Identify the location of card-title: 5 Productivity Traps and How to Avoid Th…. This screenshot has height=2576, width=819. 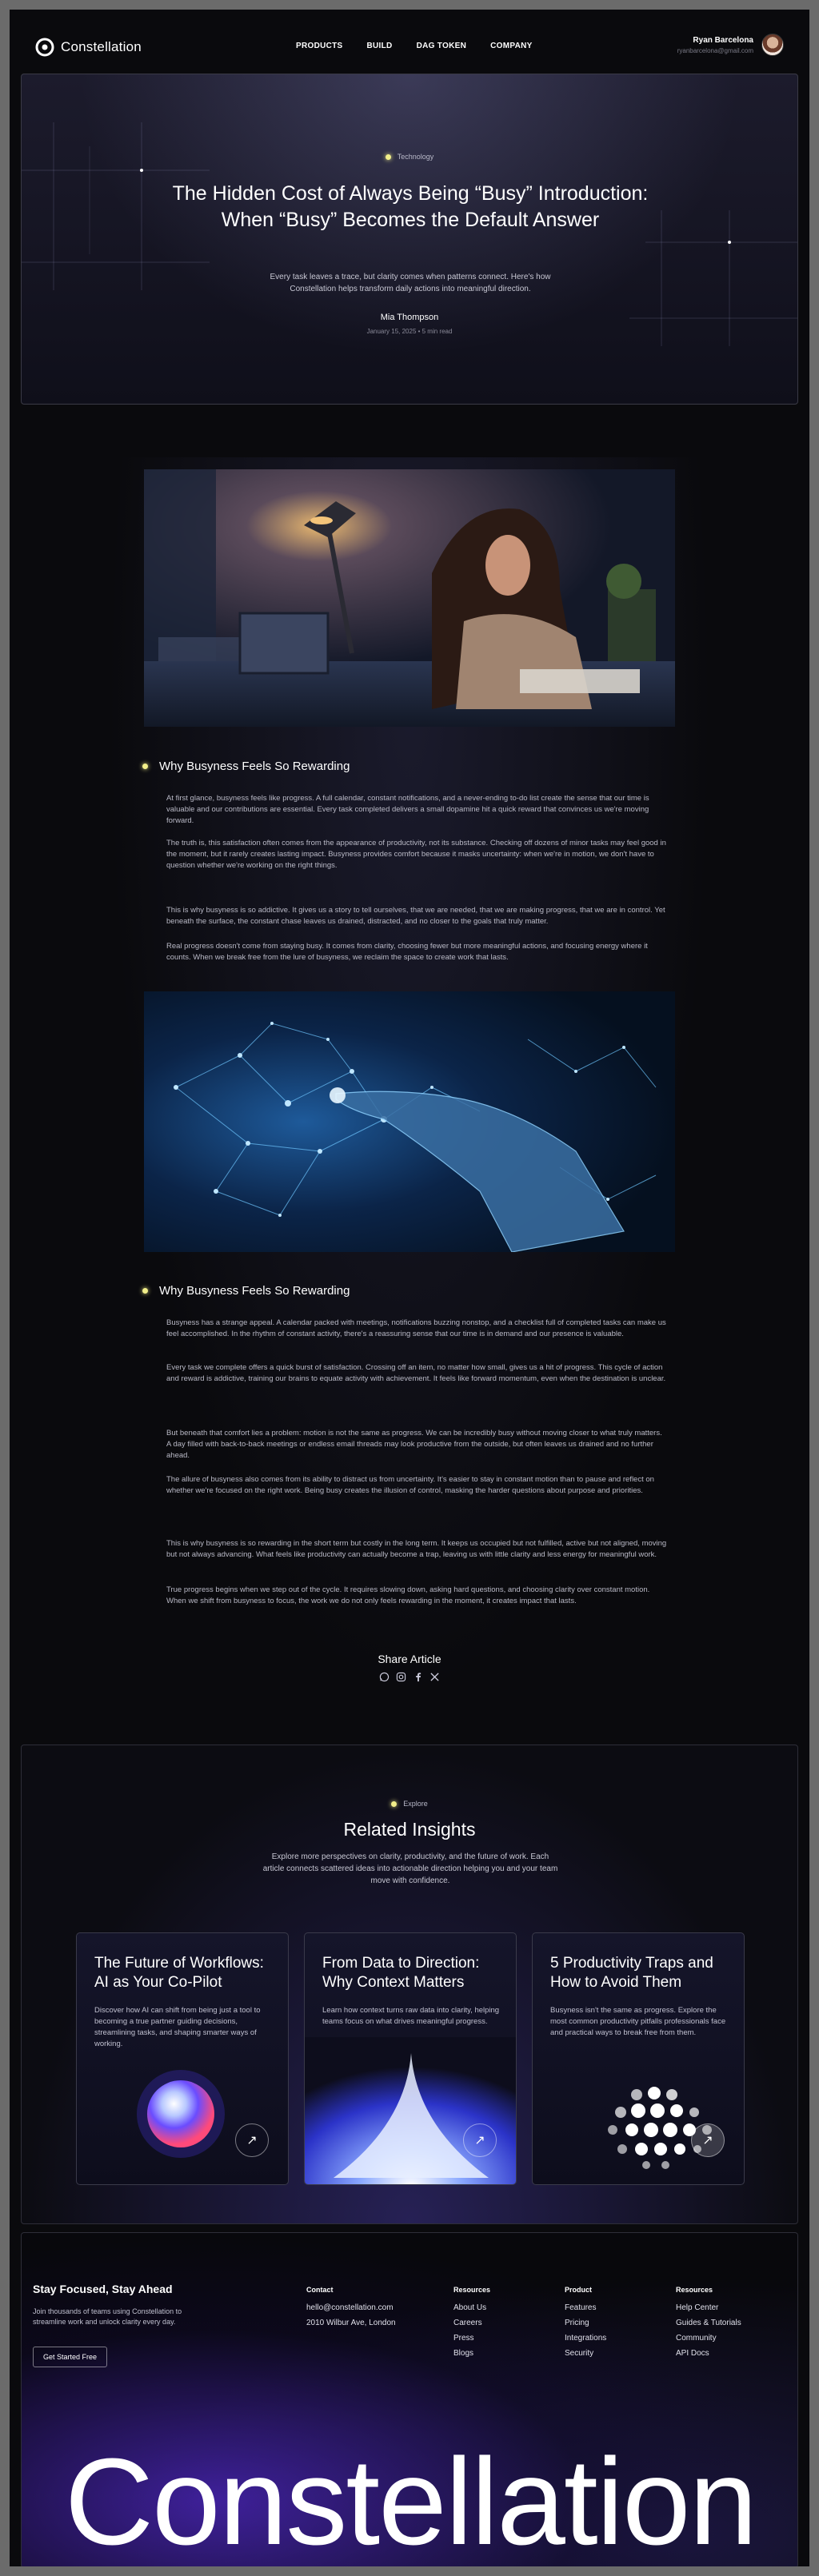
(631, 1973).